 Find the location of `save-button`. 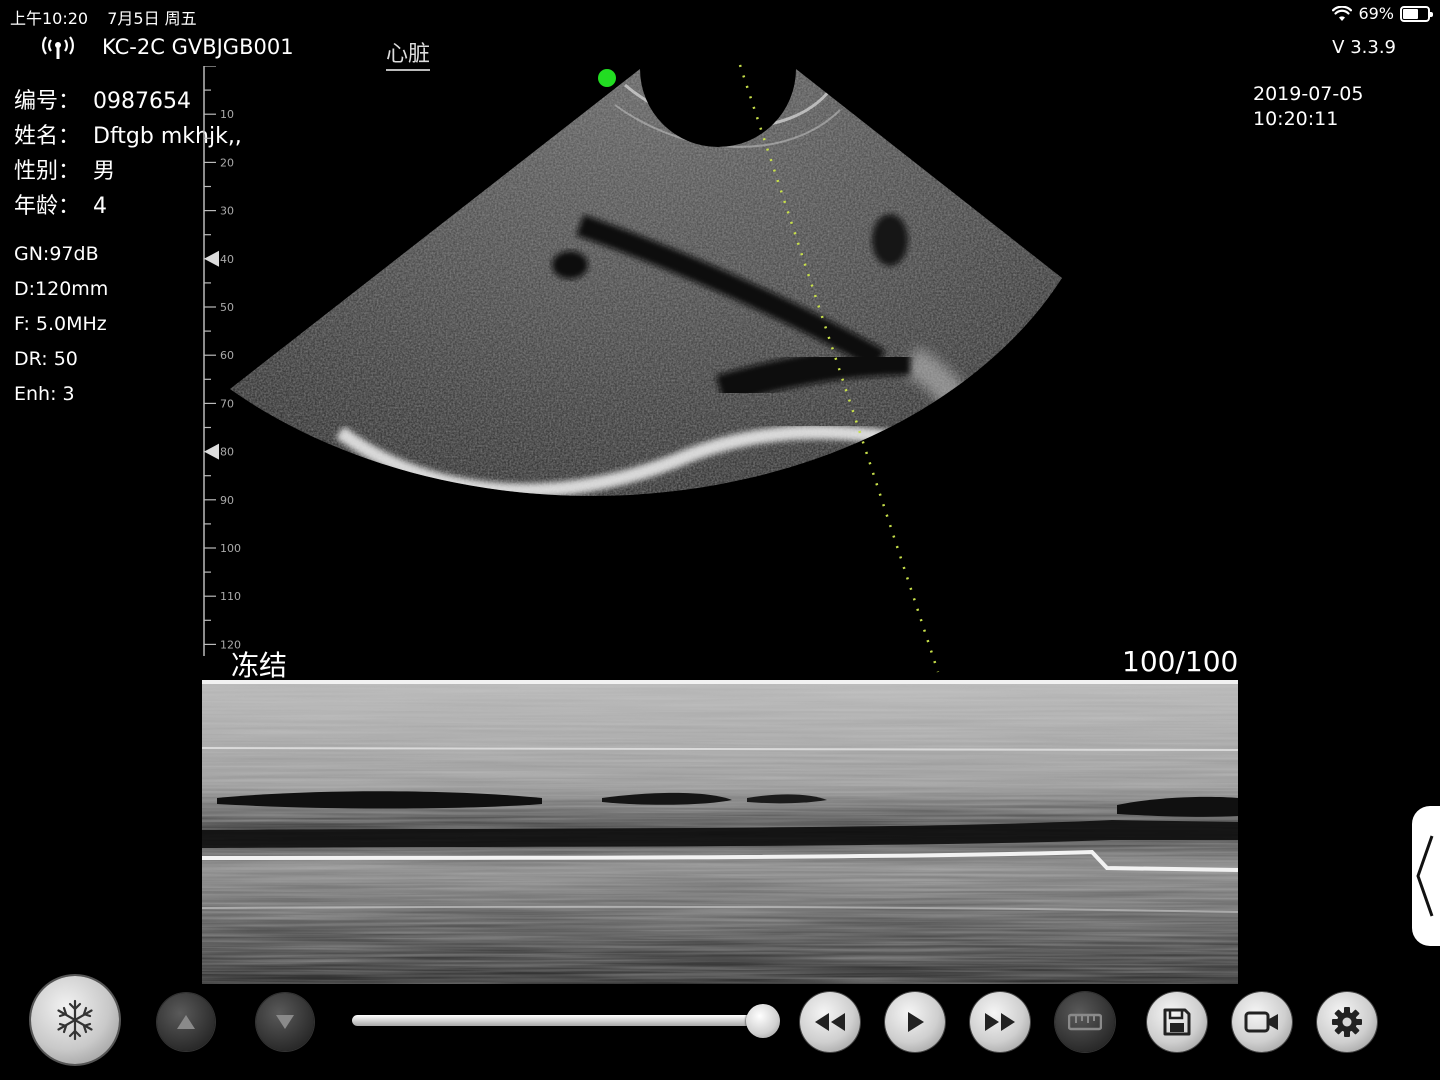

save-button is located at coordinates (1177, 1022).